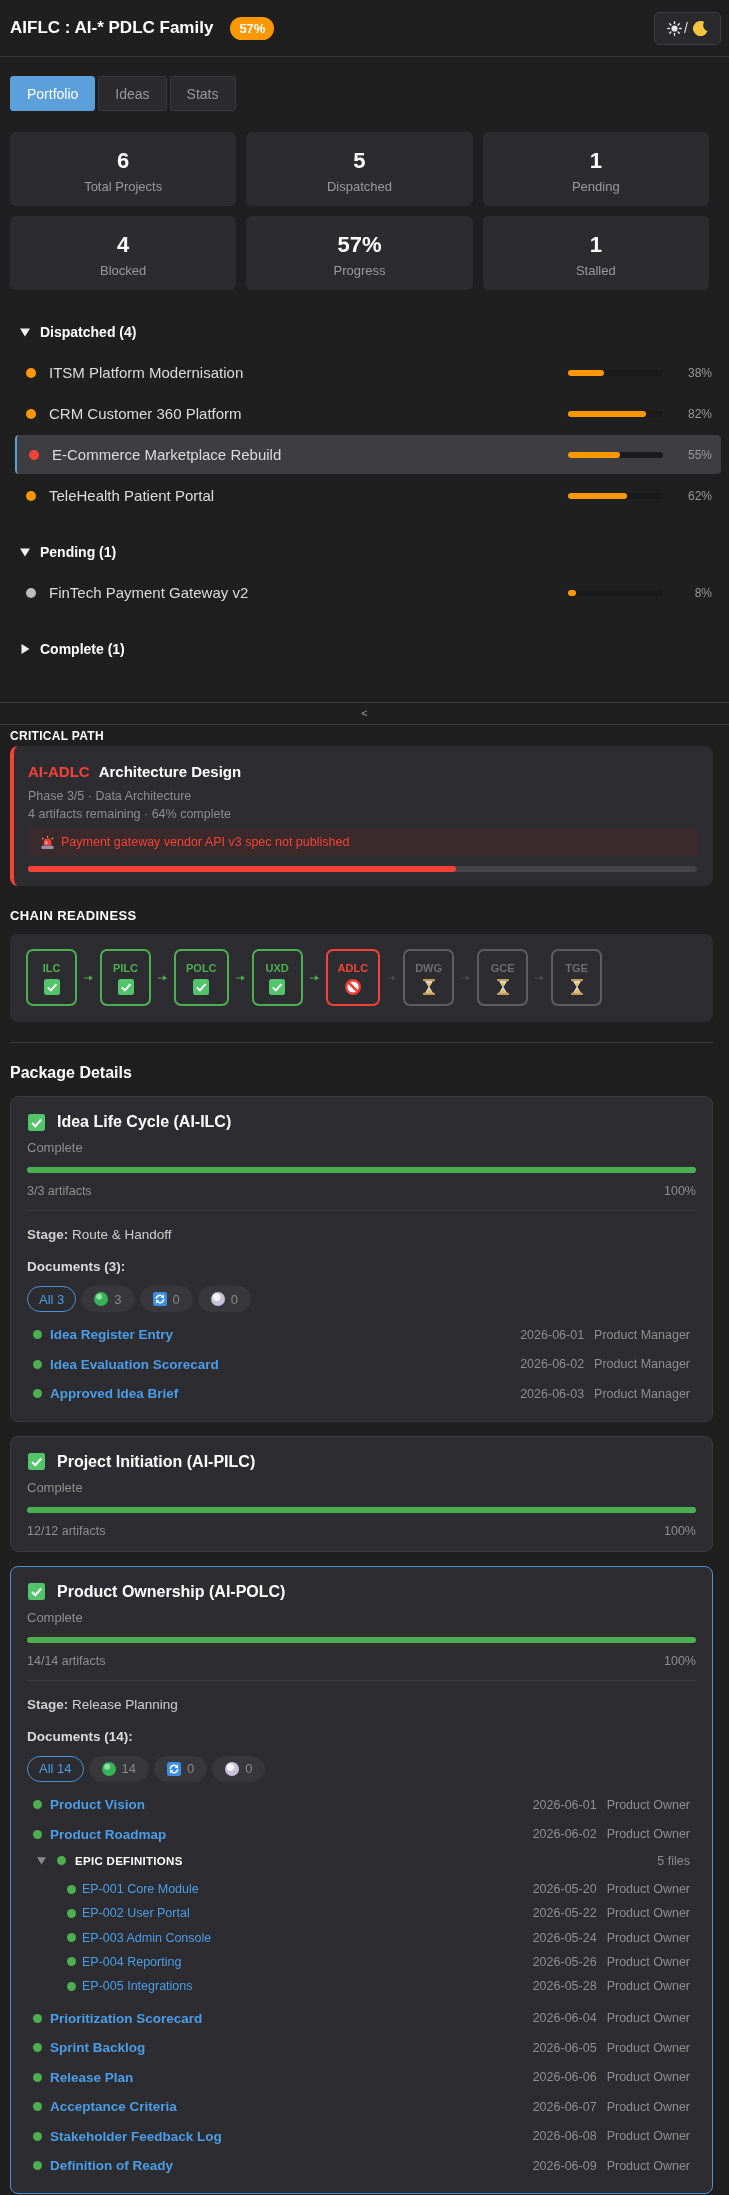 The image size is (729, 2195). Describe the element at coordinates (361, 1493) in the screenshot. I see `package-card: Project Initiation (AI-PILC) Complete 12/12 artifacts 100%` at that location.